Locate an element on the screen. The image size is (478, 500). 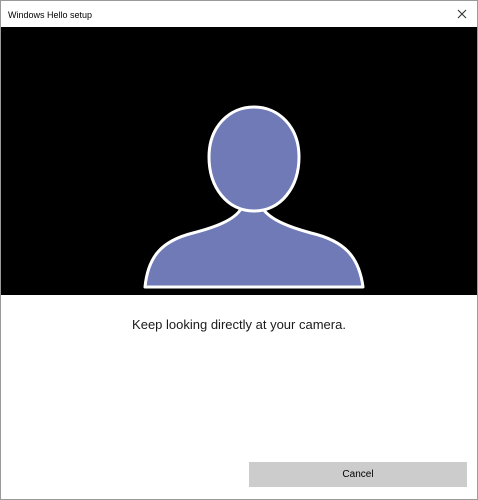
close-icon is located at coordinates (462, 14).